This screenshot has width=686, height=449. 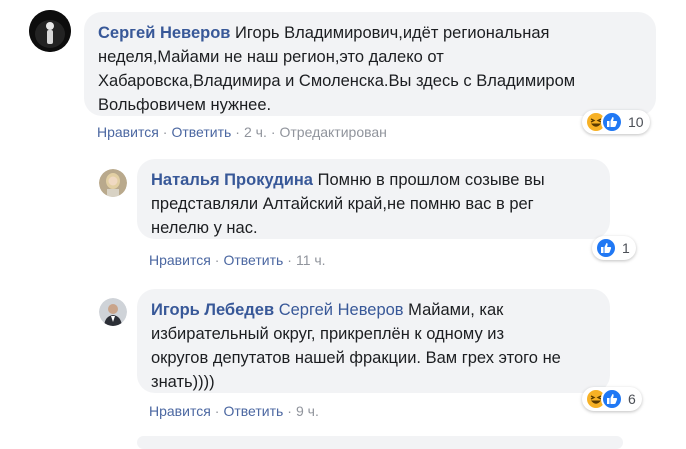 I want to click on reactions-summary: 6, so click(x=612, y=399).